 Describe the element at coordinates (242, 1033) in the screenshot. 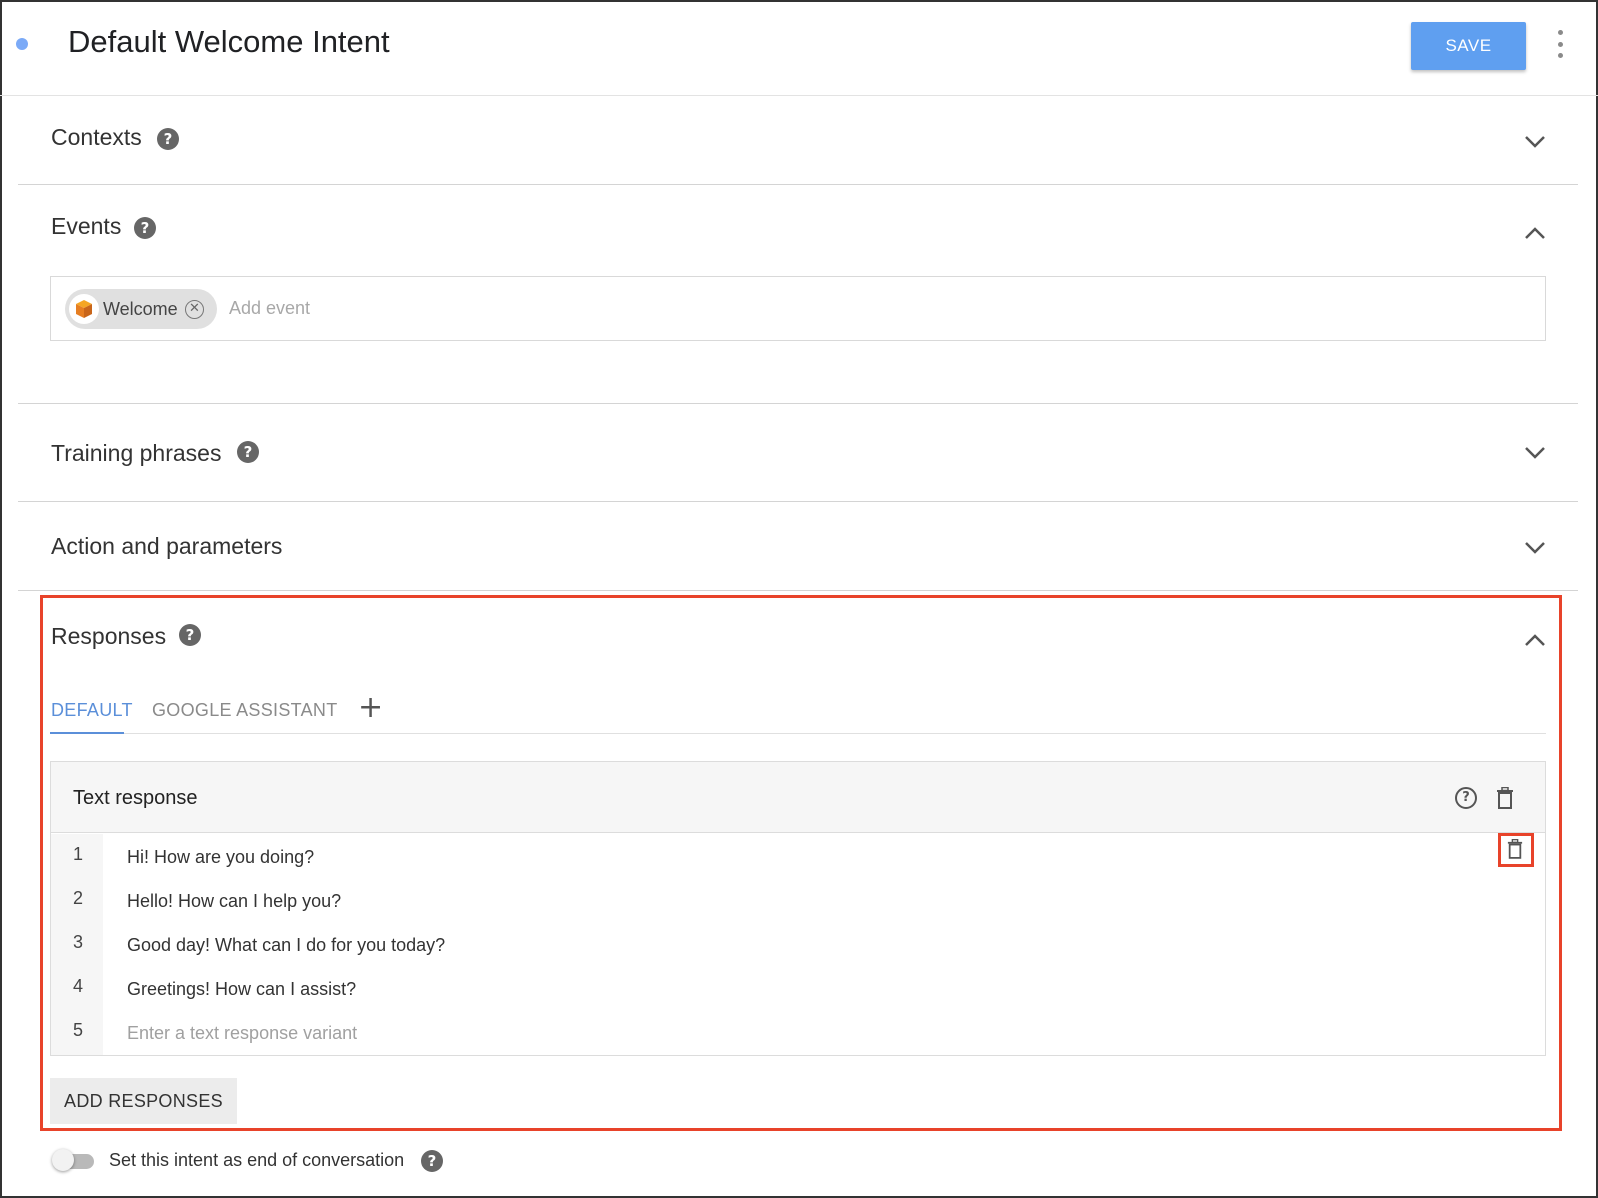

I see `new-variant-input: Enter a text response variant` at that location.